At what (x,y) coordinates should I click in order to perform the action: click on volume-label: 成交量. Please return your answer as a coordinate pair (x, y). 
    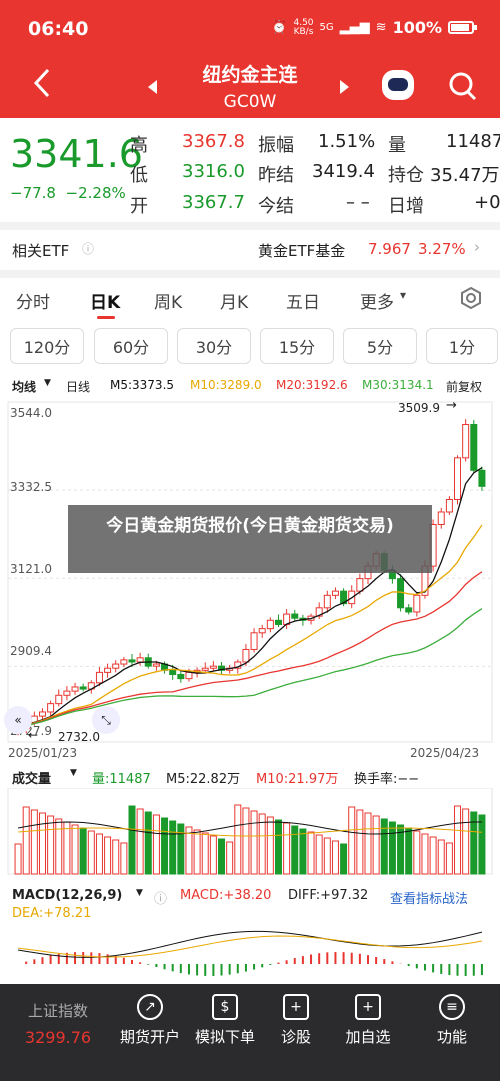
    Looking at the image, I should click on (31, 777).